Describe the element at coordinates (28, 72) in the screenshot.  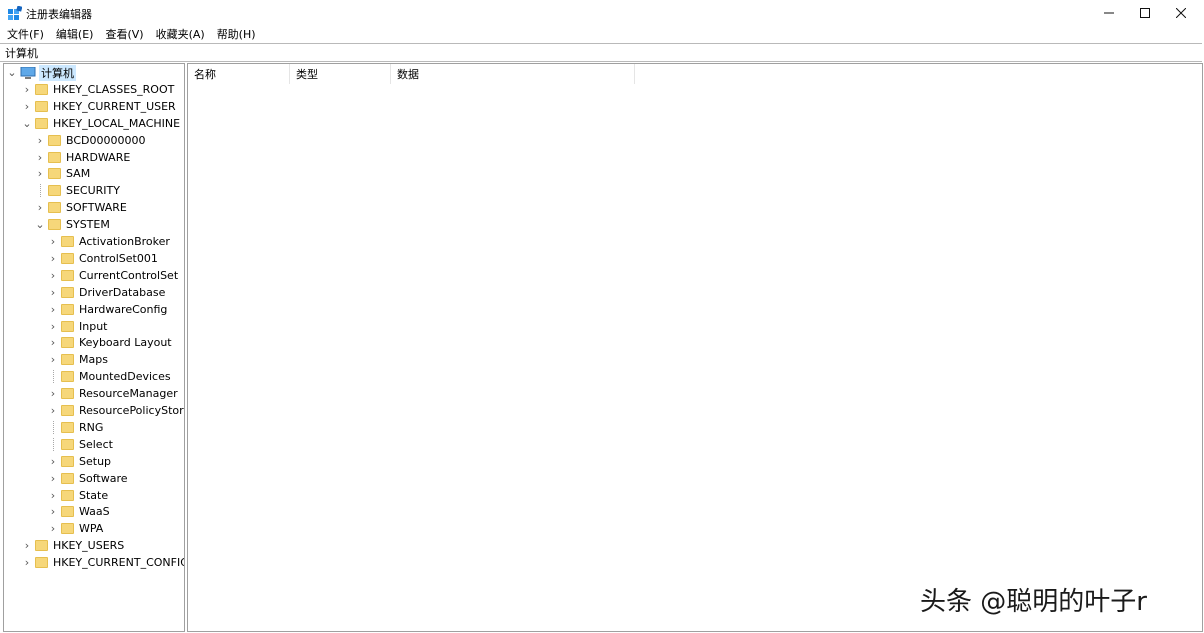
I see `computer-icon` at that location.